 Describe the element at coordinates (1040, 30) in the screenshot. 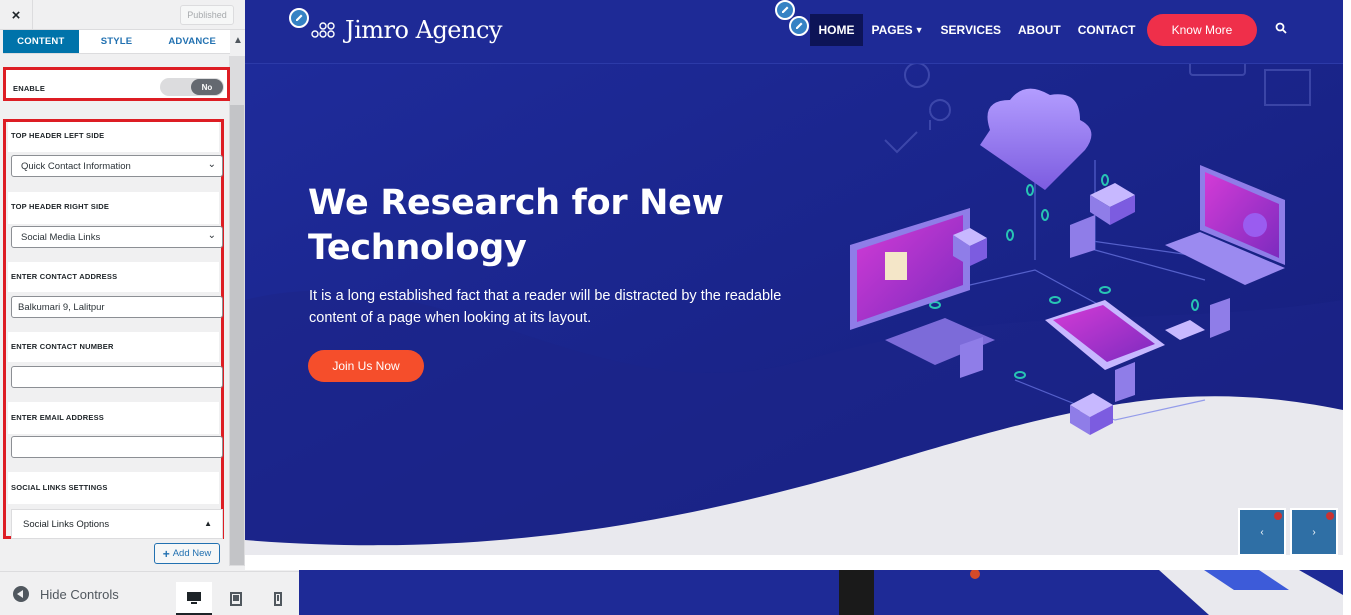

I see `nav-about: ABOUT` at that location.